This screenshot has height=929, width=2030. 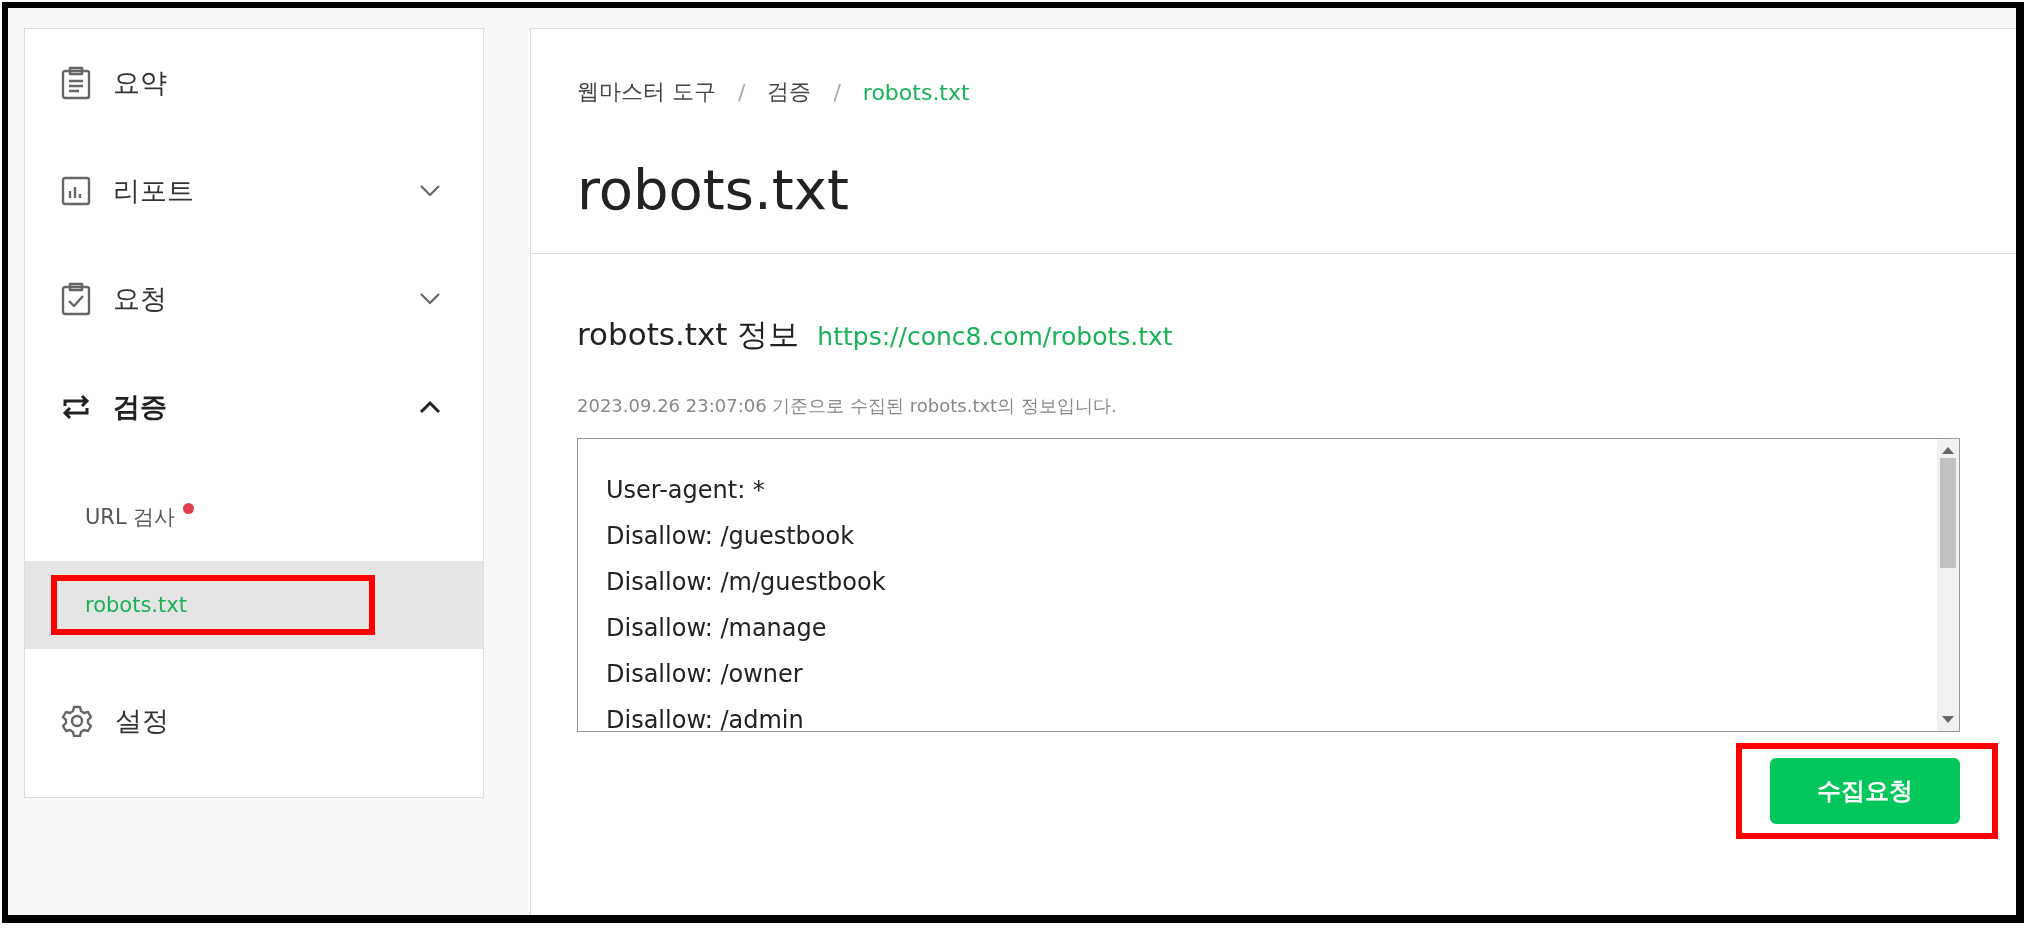 What do you see at coordinates (731, 536) in the screenshot?
I see `code-line: Disallow: /guestbook` at bounding box center [731, 536].